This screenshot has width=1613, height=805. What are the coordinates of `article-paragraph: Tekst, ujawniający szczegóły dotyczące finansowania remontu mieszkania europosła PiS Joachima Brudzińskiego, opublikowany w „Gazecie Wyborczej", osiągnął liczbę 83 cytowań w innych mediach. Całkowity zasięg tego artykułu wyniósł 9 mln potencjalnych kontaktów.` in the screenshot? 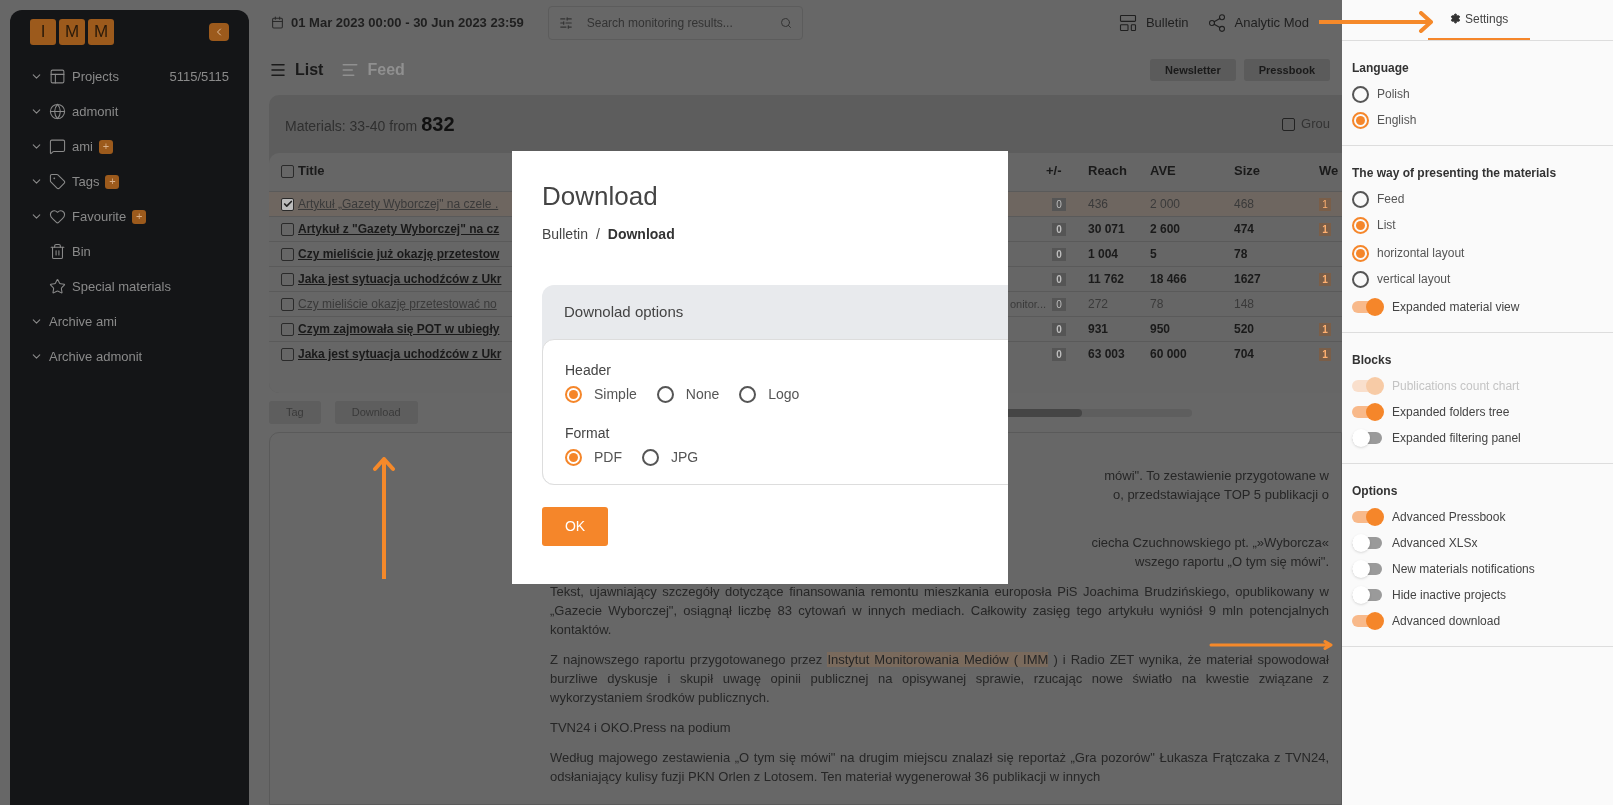 It's located at (939, 611).